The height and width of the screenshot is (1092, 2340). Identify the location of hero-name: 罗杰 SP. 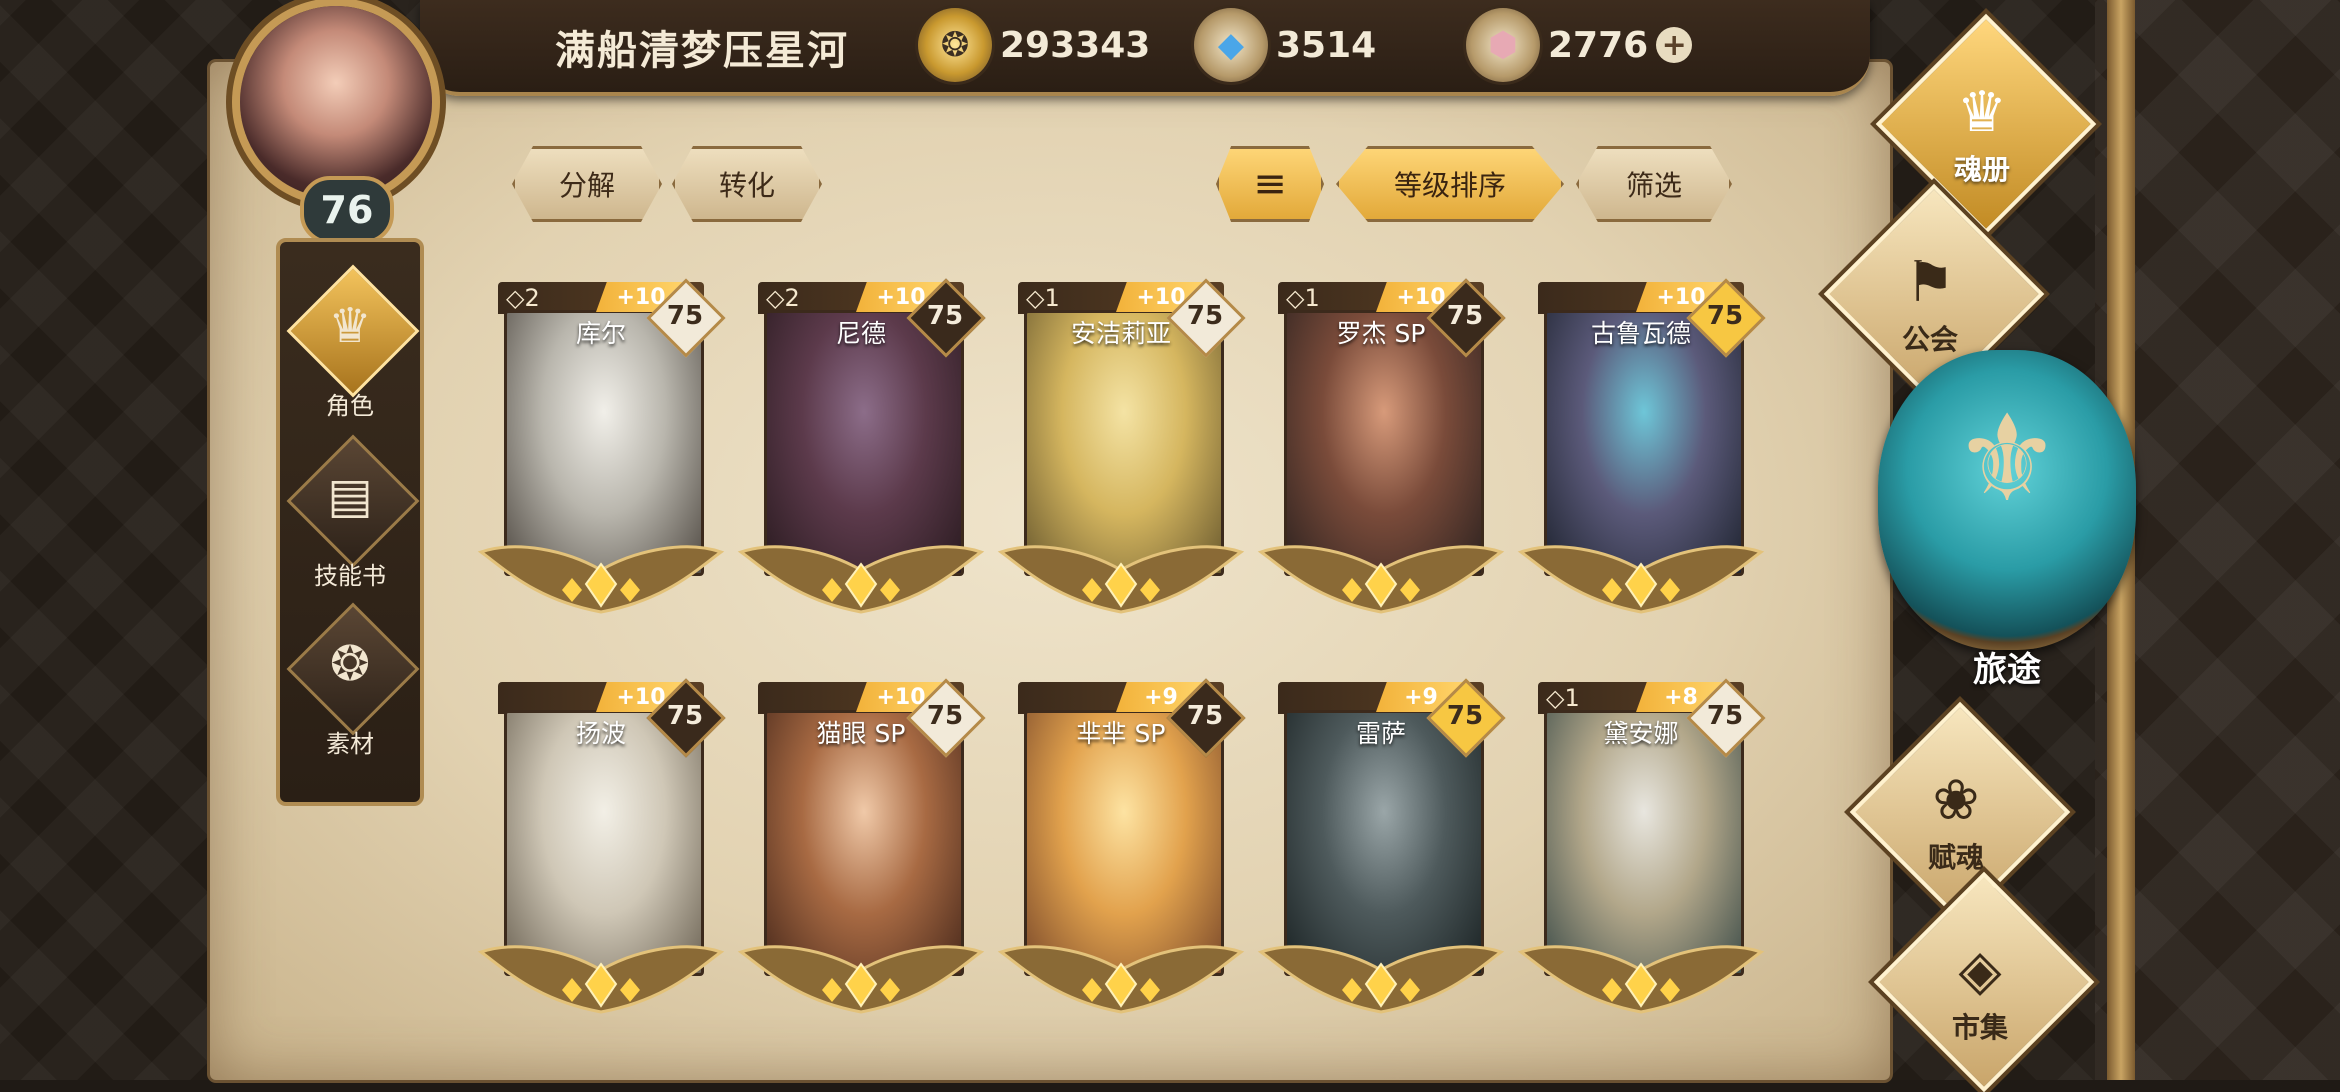
(1381, 333).